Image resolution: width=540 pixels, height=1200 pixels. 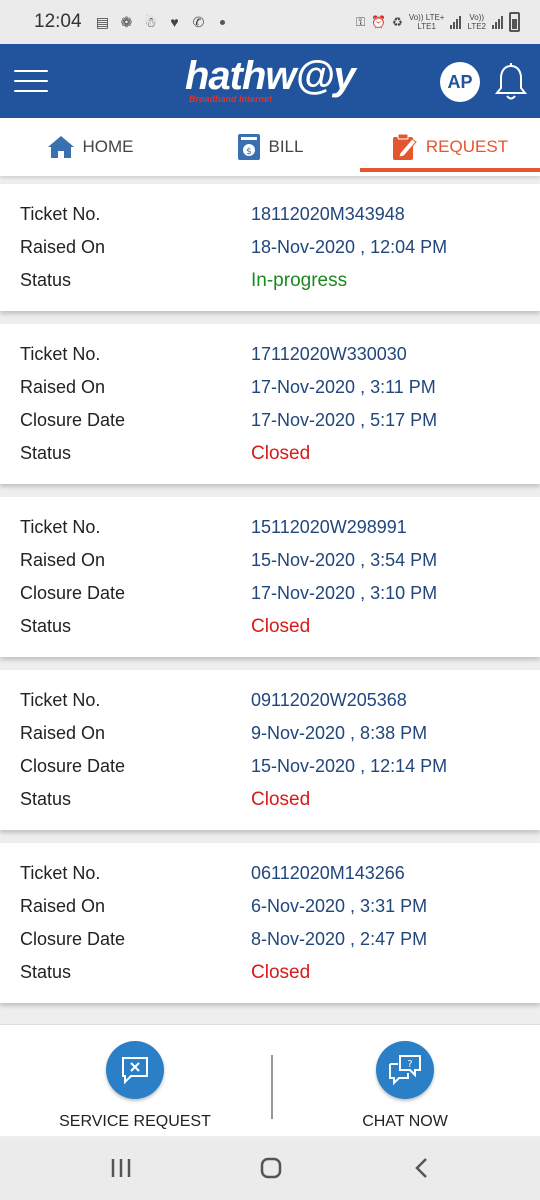 I want to click on back-icon, so click(x=422, y=1168).